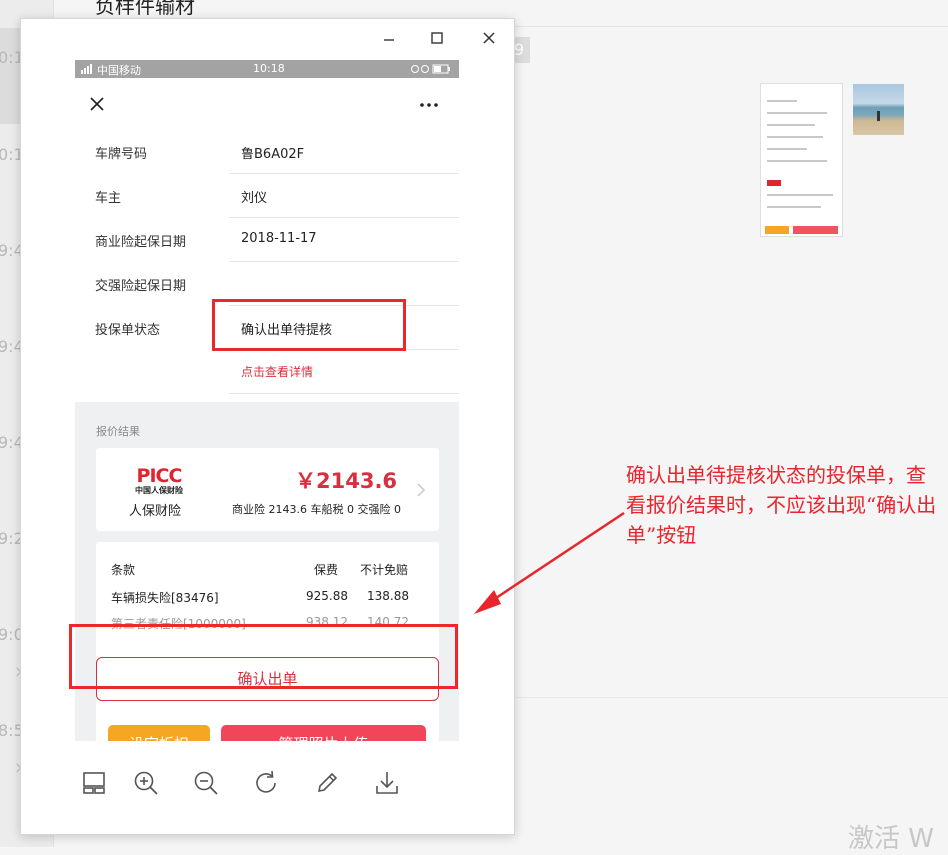  Describe the element at coordinates (549, 562) in the screenshot. I see `annotation-arrow` at that location.